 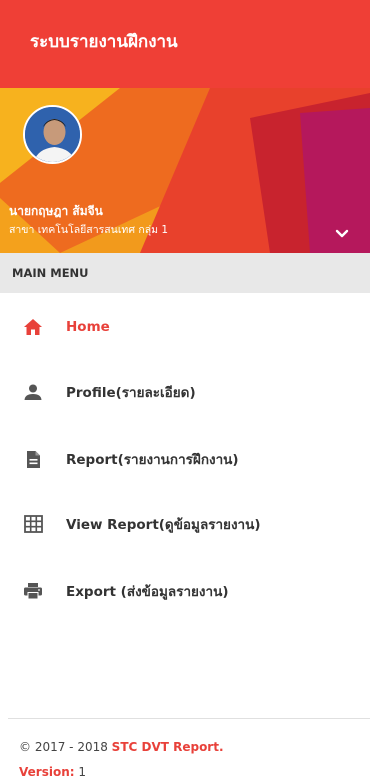 I want to click on printer-icon, so click(x=33, y=591).